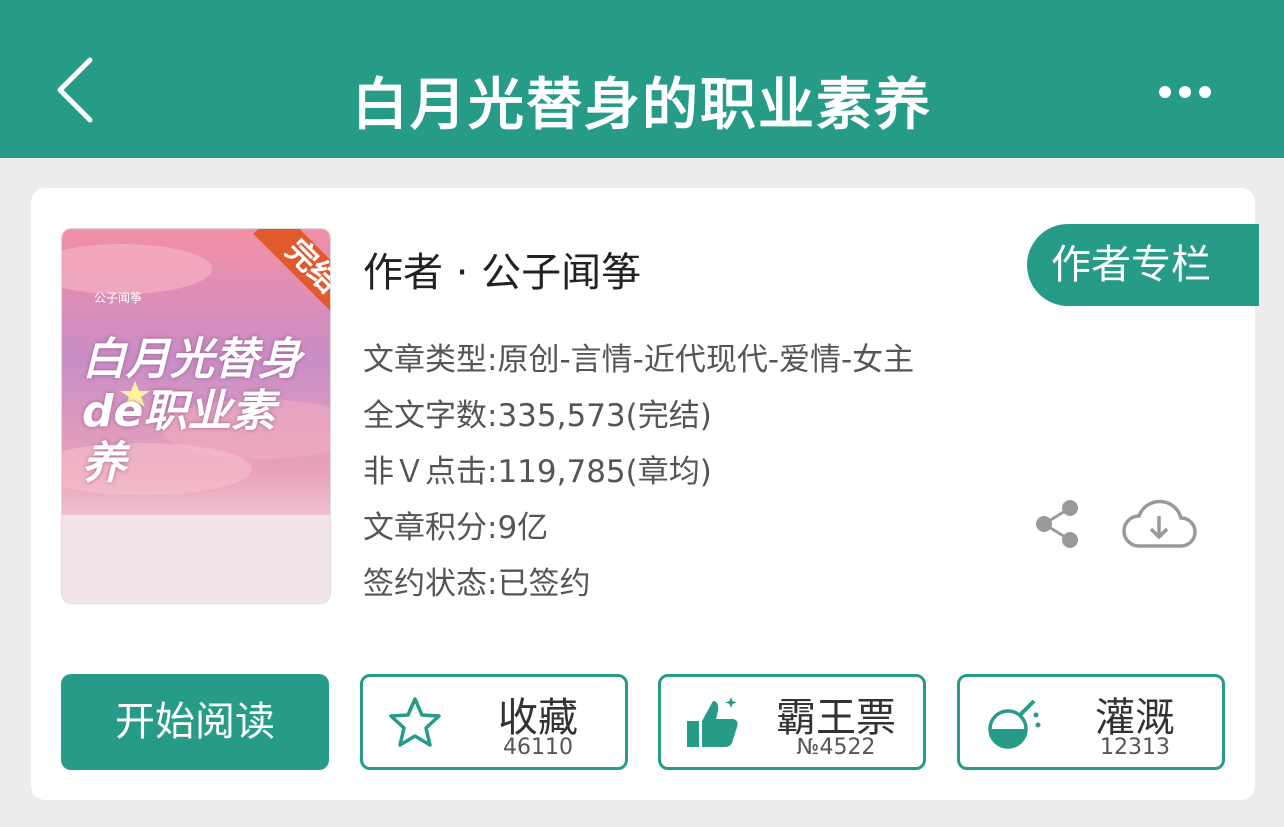  I want to click on author-column-button: 作者专栏, so click(1143, 265).